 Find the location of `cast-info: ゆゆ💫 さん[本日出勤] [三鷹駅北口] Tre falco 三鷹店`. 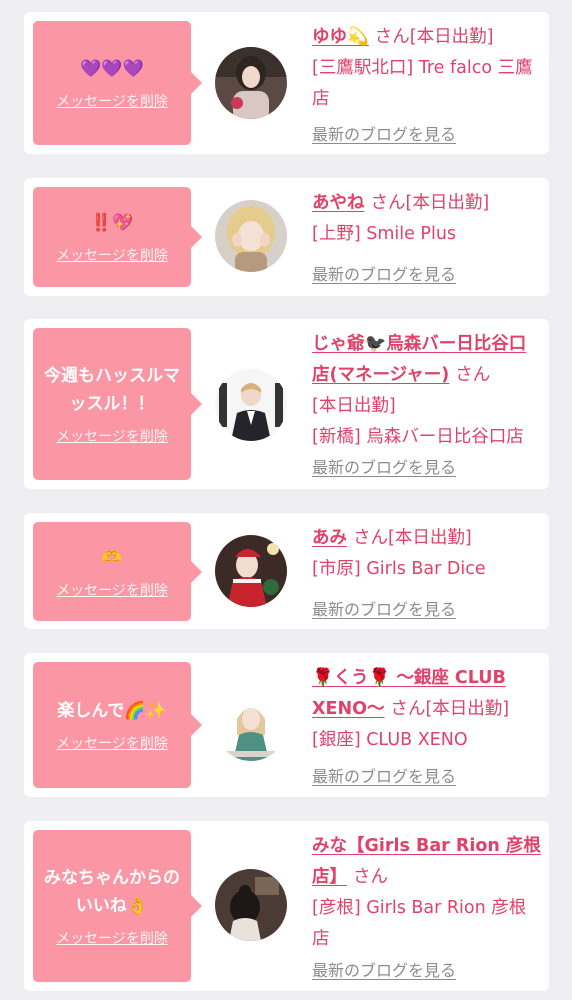

cast-info: ゆゆ💫 さん[本日出勤] [三鷹駅北口] Tre falco 三鷹店 is located at coordinates (427, 68).